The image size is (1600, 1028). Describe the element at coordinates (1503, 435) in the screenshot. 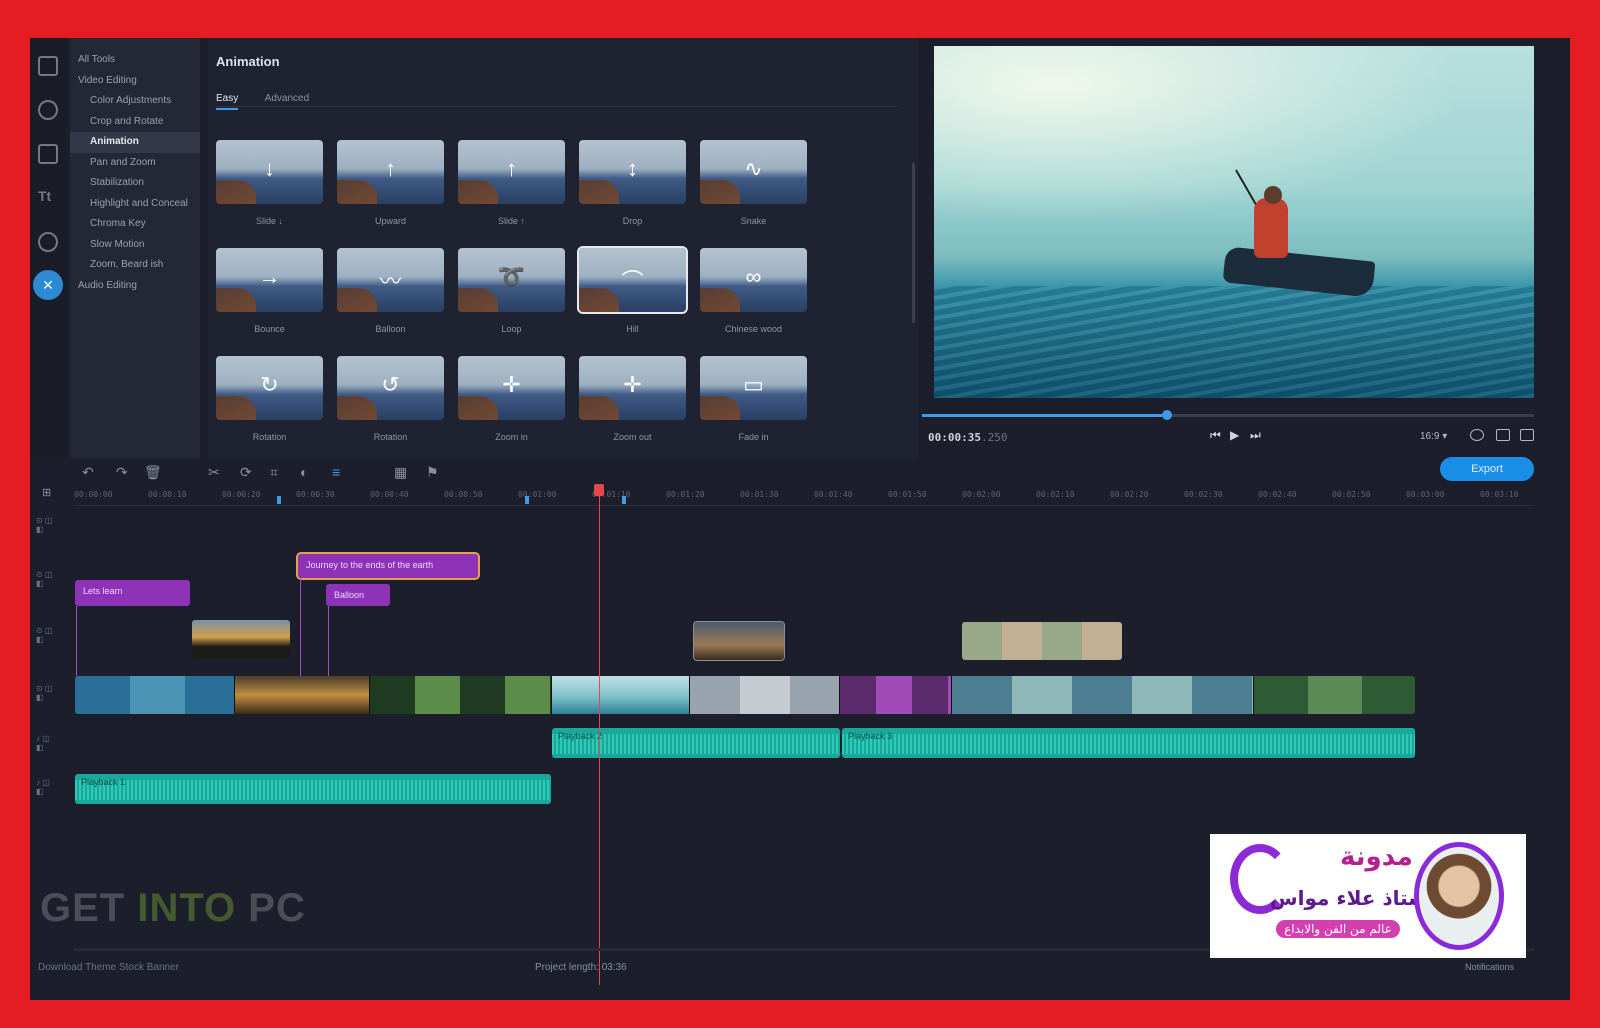

I see `fullscreen-icon` at that location.